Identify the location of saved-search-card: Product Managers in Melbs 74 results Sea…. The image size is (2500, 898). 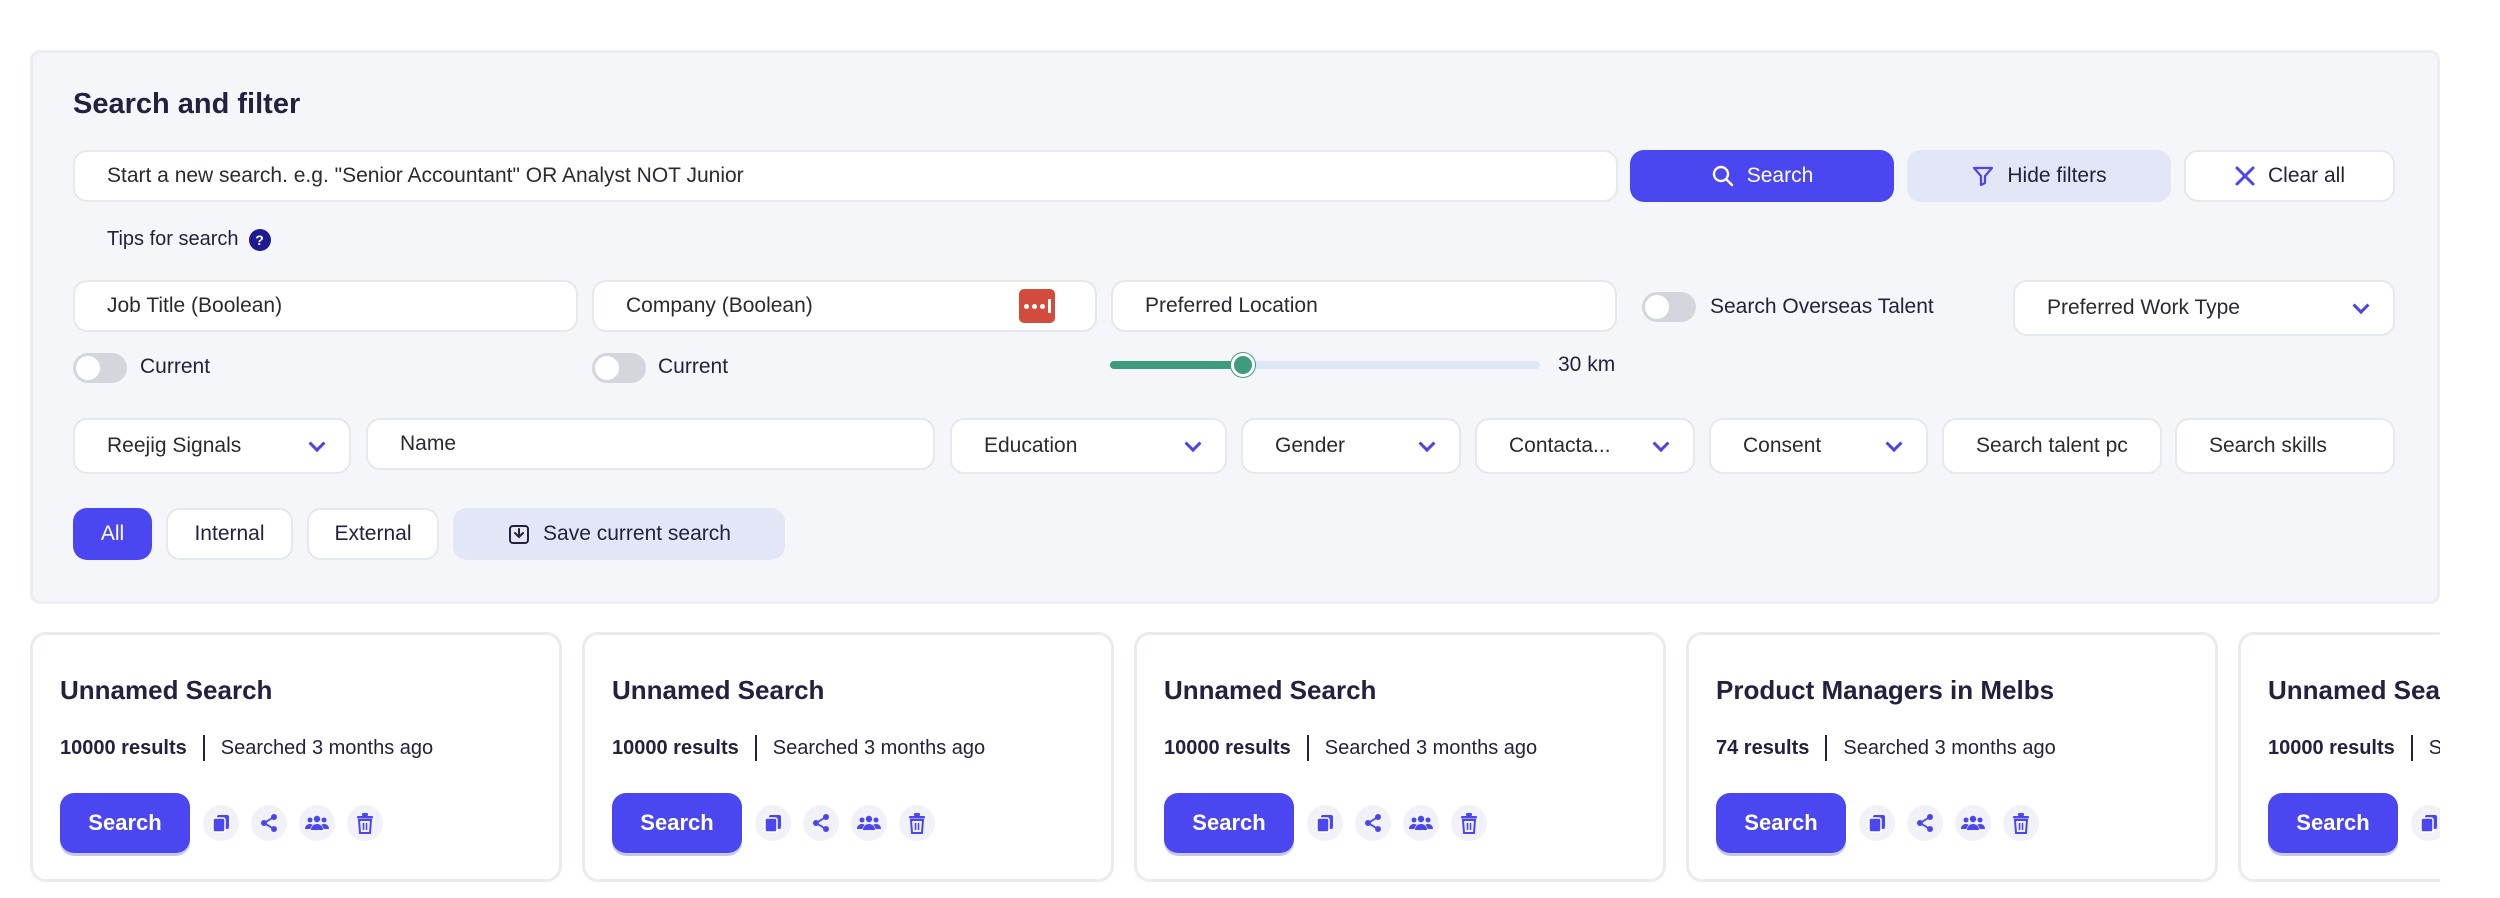
(1952, 757).